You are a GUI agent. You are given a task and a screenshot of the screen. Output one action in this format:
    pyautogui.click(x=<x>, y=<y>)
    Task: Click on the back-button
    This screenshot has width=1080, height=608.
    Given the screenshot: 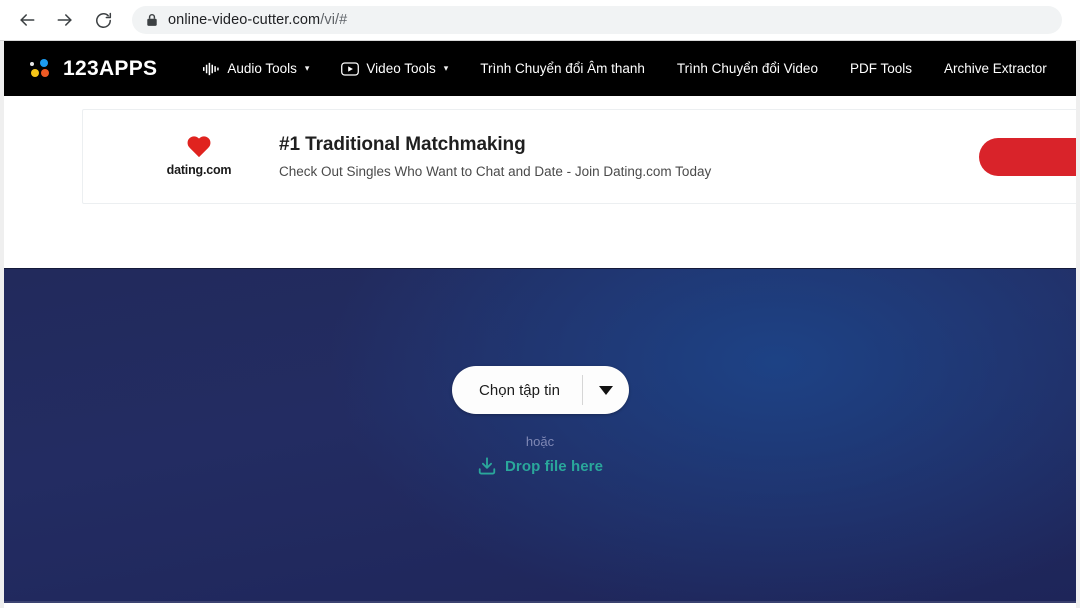 What is the action you would take?
    pyautogui.click(x=27, y=20)
    